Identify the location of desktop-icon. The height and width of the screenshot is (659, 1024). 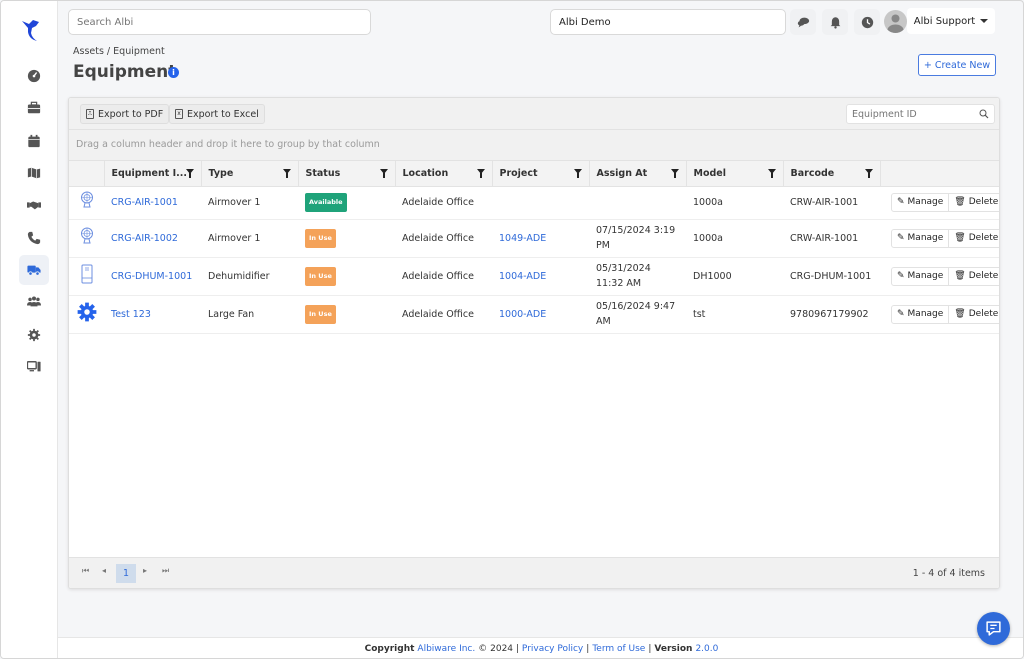
(34, 366).